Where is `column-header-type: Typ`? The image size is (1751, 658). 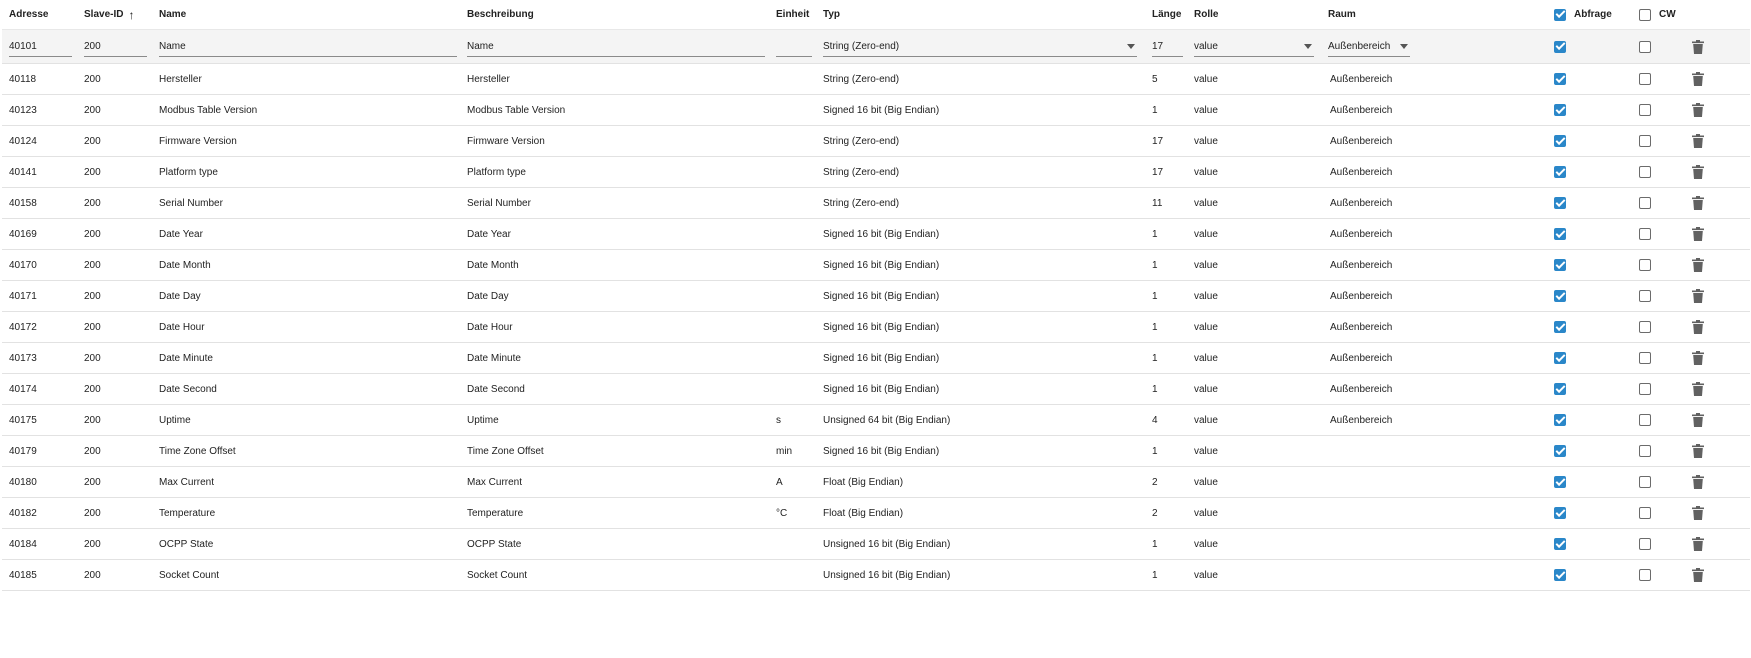
column-header-type: Typ is located at coordinates (983, 14).